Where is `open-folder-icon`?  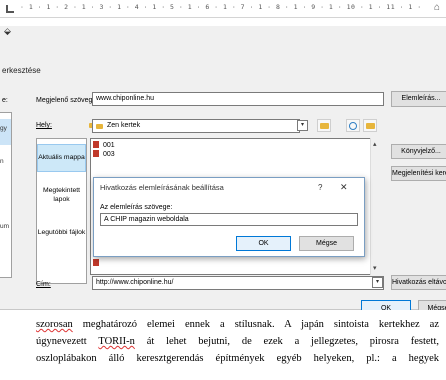 open-folder-icon is located at coordinates (370, 126).